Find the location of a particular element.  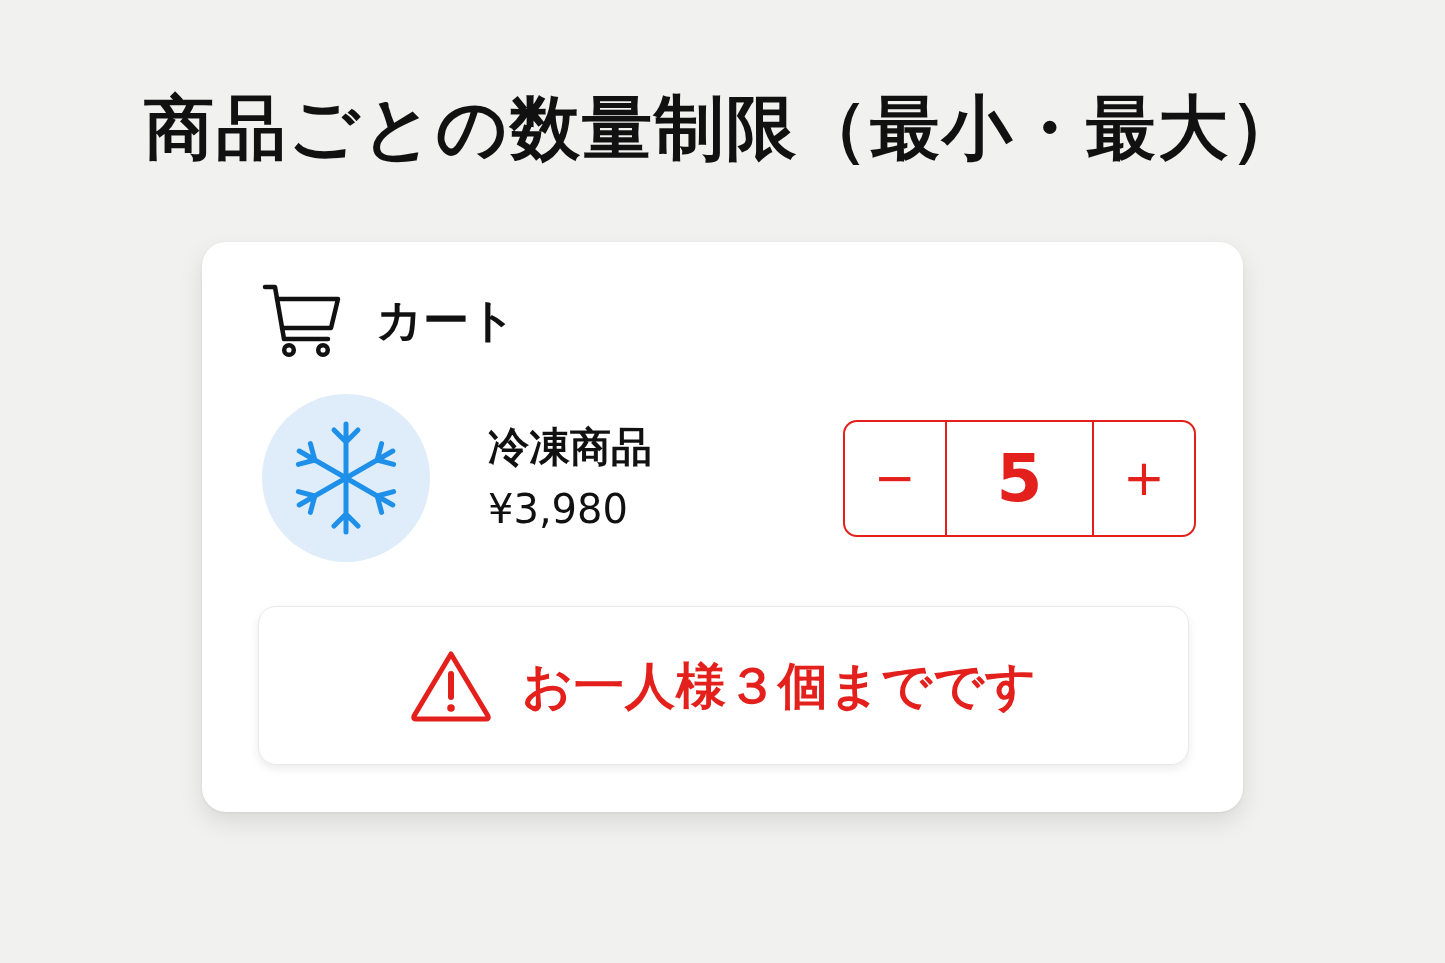

cart-title: カート is located at coordinates (446, 321).